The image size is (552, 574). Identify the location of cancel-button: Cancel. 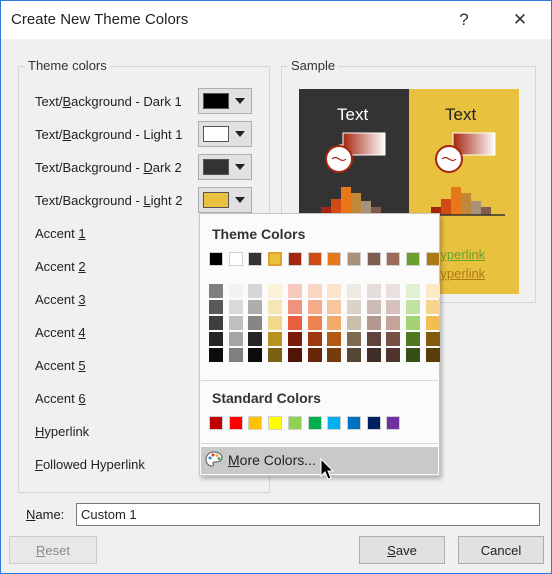
(501, 550).